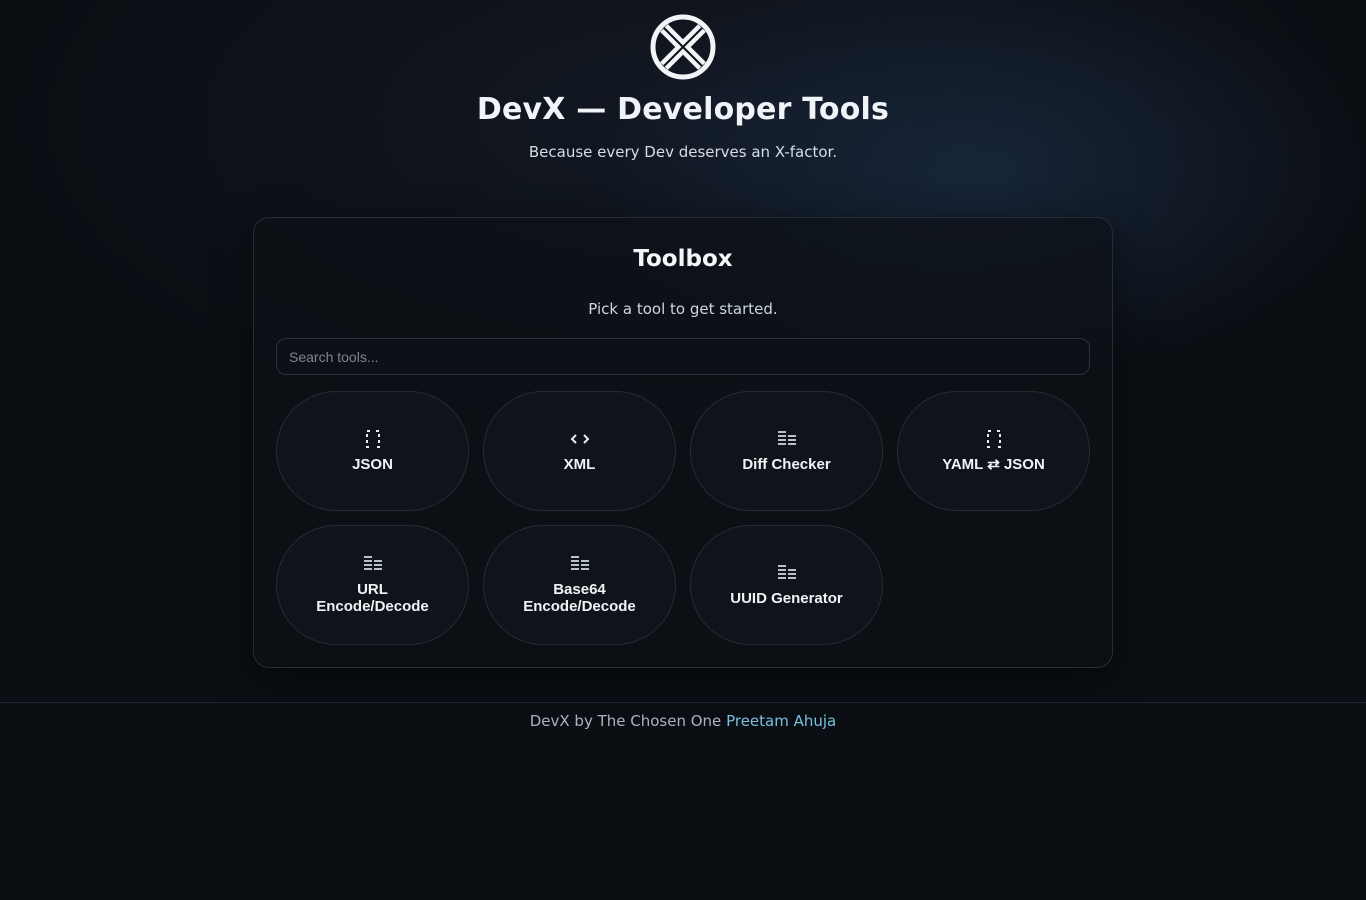 The width and height of the screenshot is (1366, 900). I want to click on tool-label: XML, so click(579, 464).